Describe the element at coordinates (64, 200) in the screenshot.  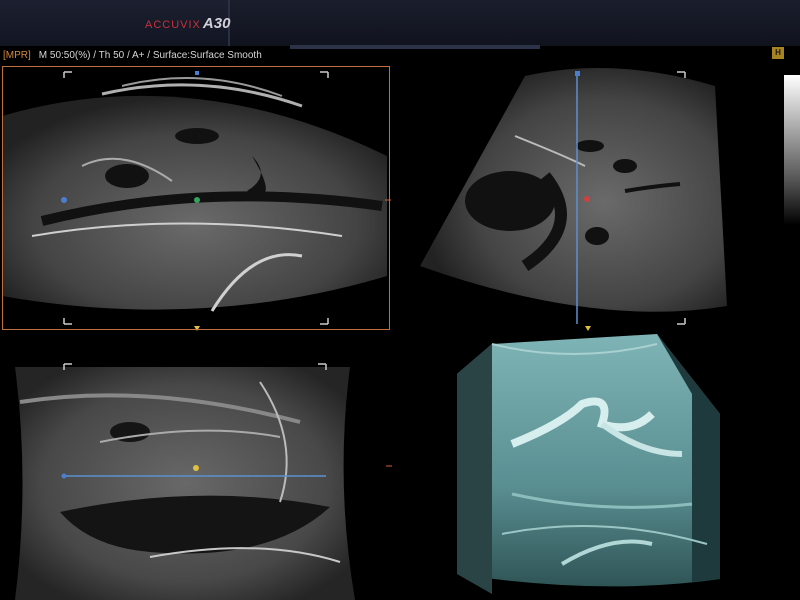
I see `blue-marker` at that location.